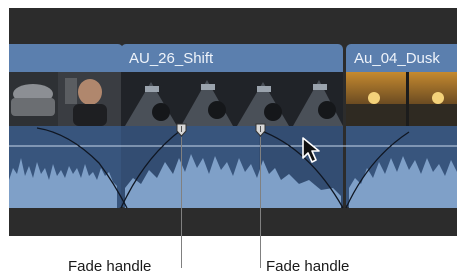  I want to click on callout-label-right: Fade handle, so click(308, 266).